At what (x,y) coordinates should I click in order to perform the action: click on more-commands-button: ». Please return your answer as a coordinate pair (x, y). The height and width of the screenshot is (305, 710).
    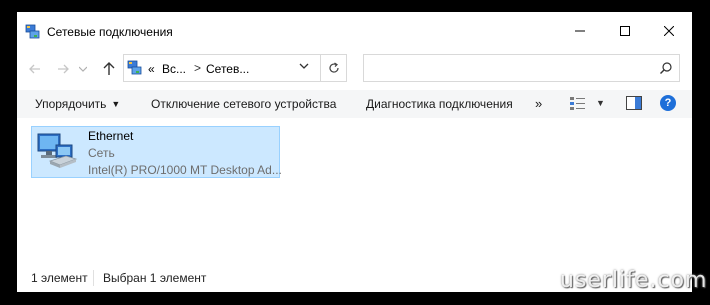
    Looking at the image, I should click on (538, 103).